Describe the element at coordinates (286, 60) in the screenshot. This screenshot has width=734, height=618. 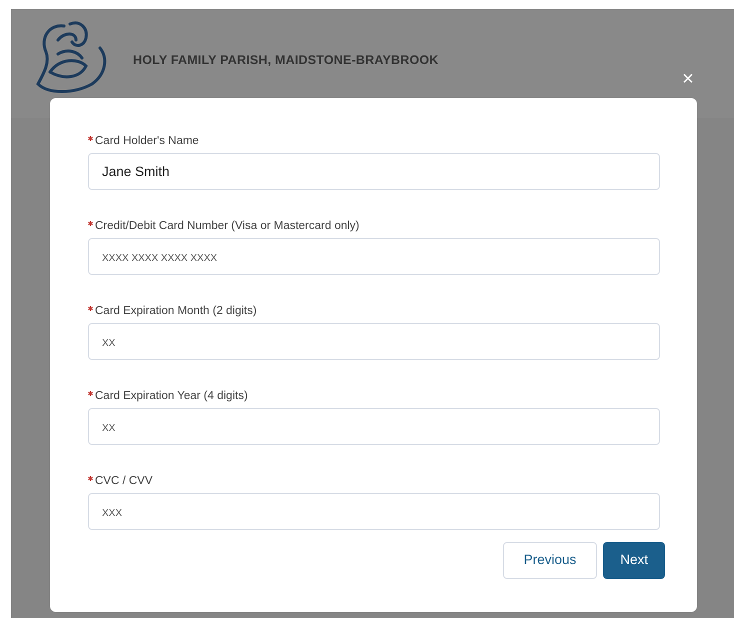
I see `parish-title: HOLY FAMILY PARISH, MAIDSTONE-BRAYBROOK` at that location.